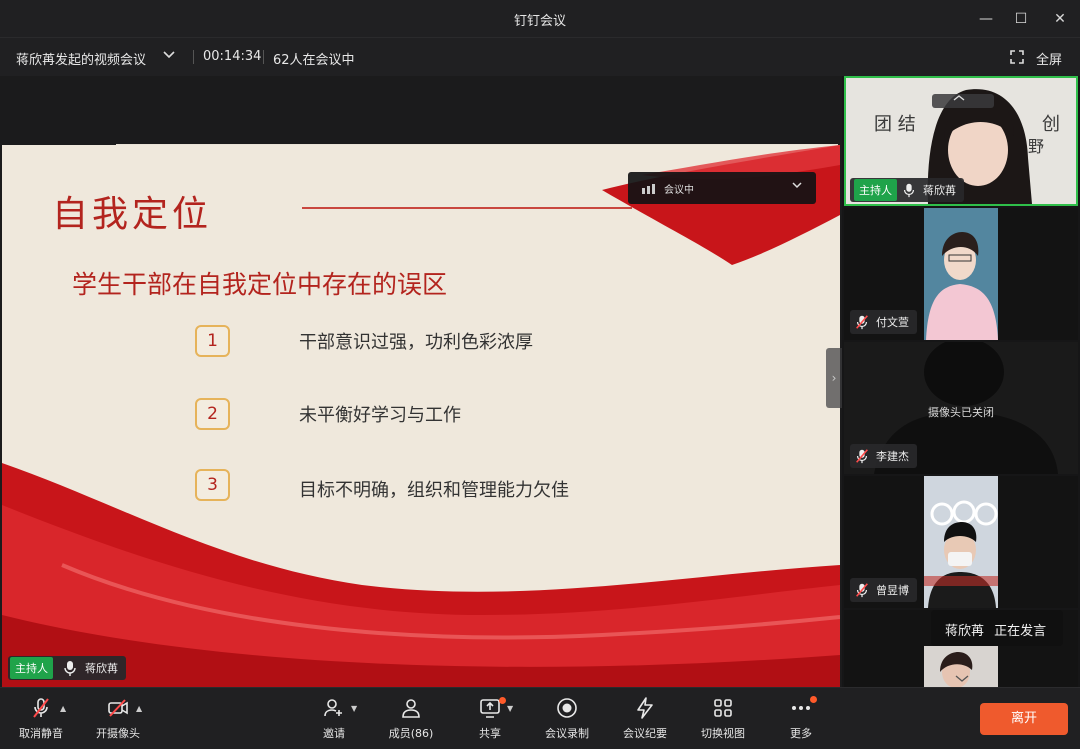 The image size is (1080, 749). I want to click on participant-name-tag: 曾昱博, so click(883, 590).